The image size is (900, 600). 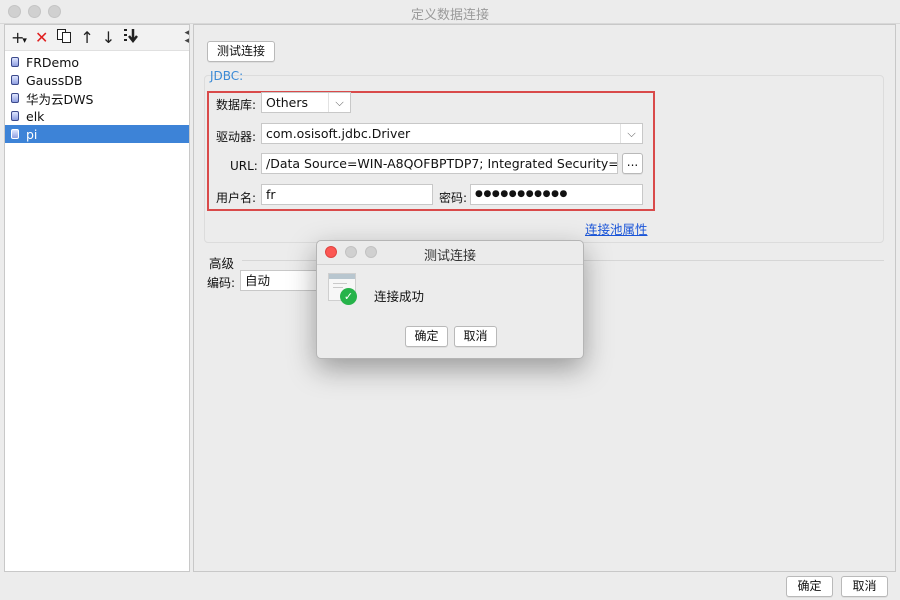 I want to click on encoding-label: 编码:, so click(x=221, y=283).